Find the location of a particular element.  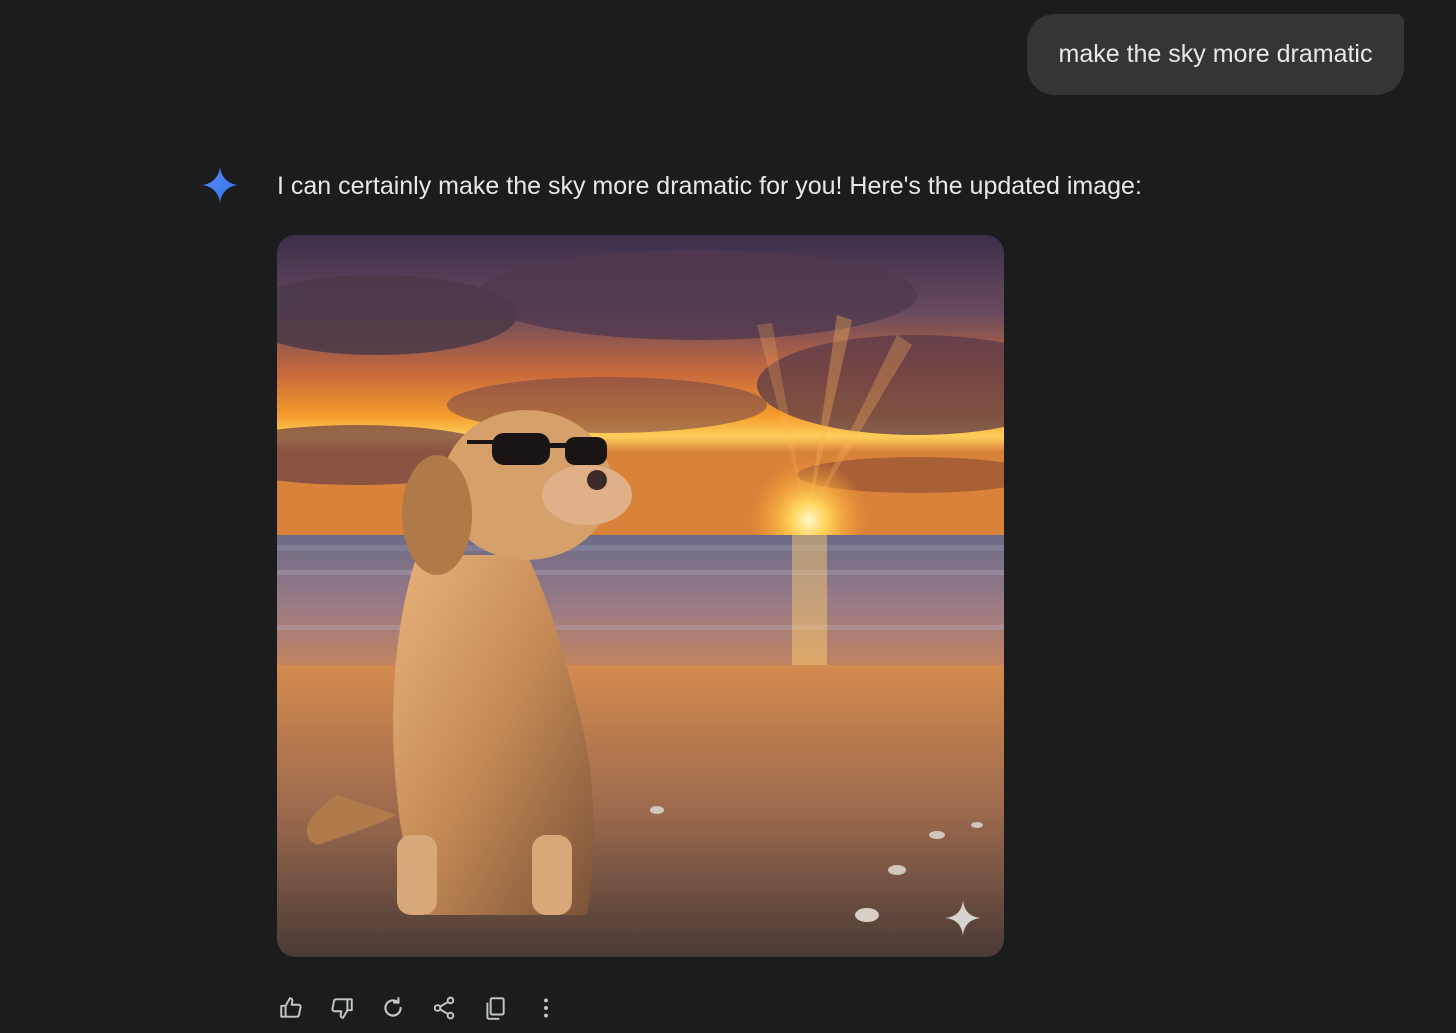

more-options-button is located at coordinates (546, 1008).